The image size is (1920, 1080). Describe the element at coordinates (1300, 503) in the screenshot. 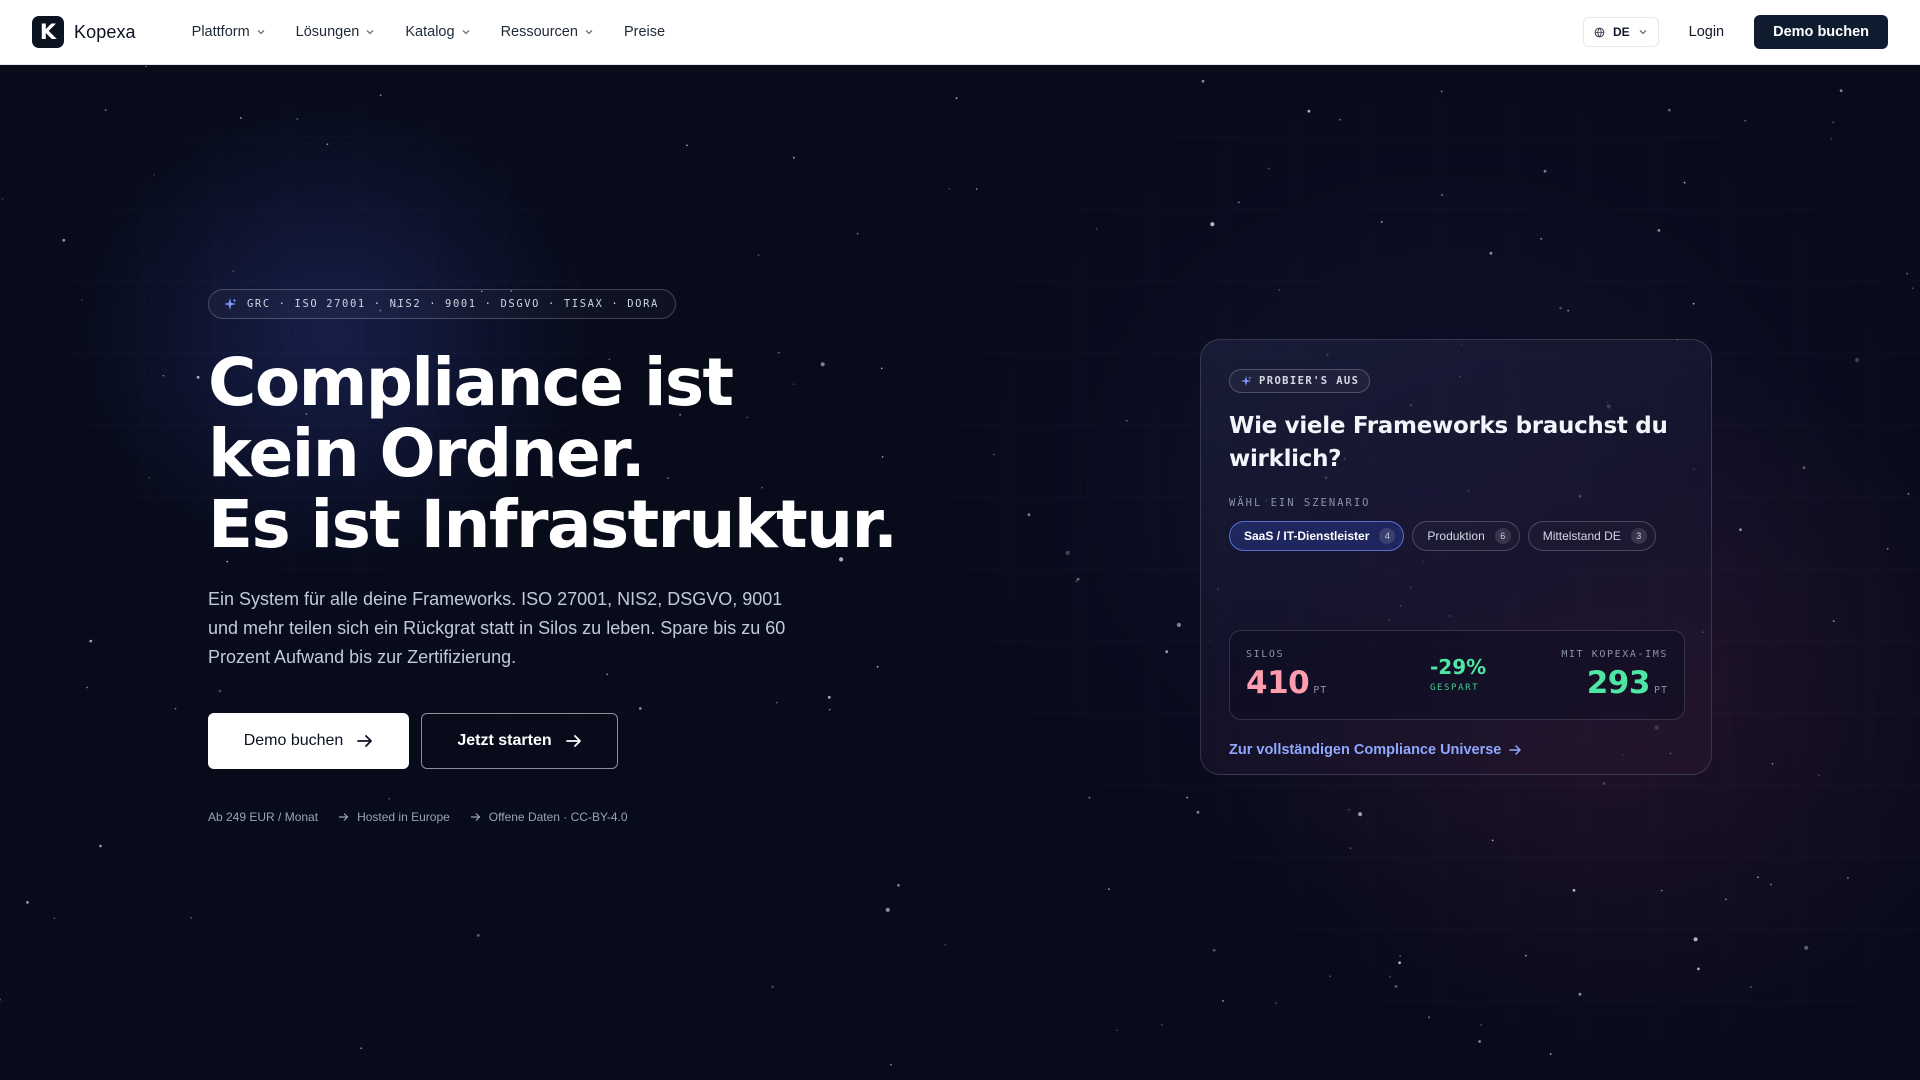

I see `scenario-label: WÄHL EIN SZENARIO` at that location.